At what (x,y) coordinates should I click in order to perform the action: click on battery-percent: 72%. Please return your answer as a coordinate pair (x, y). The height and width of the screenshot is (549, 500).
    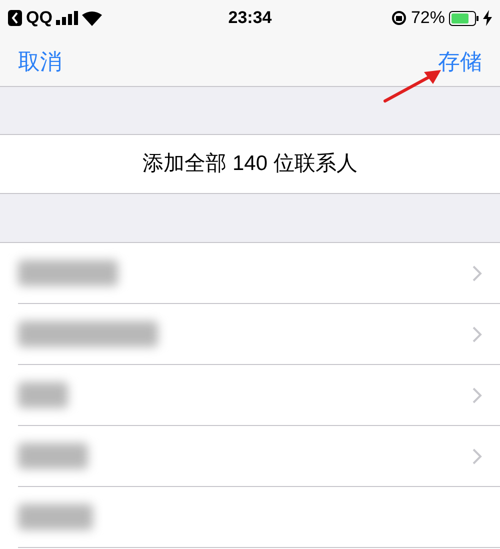
    Looking at the image, I should click on (427, 18).